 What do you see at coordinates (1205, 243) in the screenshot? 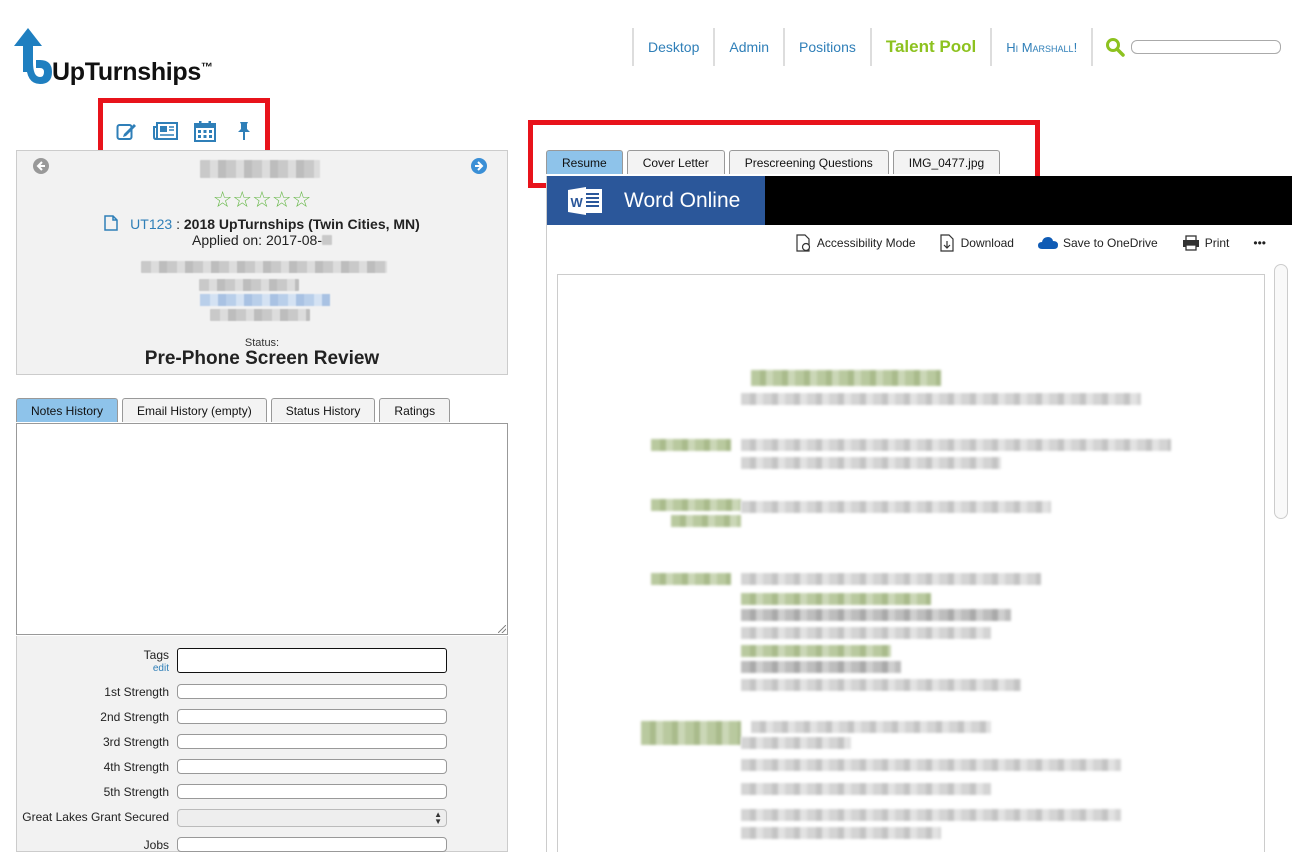
I see `print-button: Print` at bounding box center [1205, 243].